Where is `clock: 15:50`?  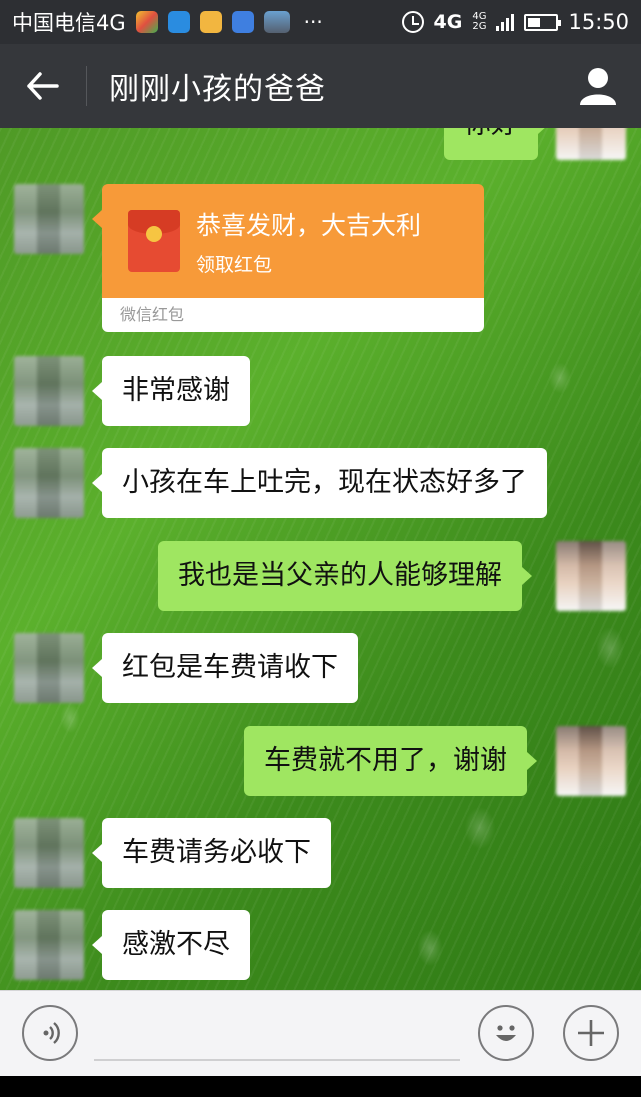
clock: 15:50 is located at coordinates (598, 22).